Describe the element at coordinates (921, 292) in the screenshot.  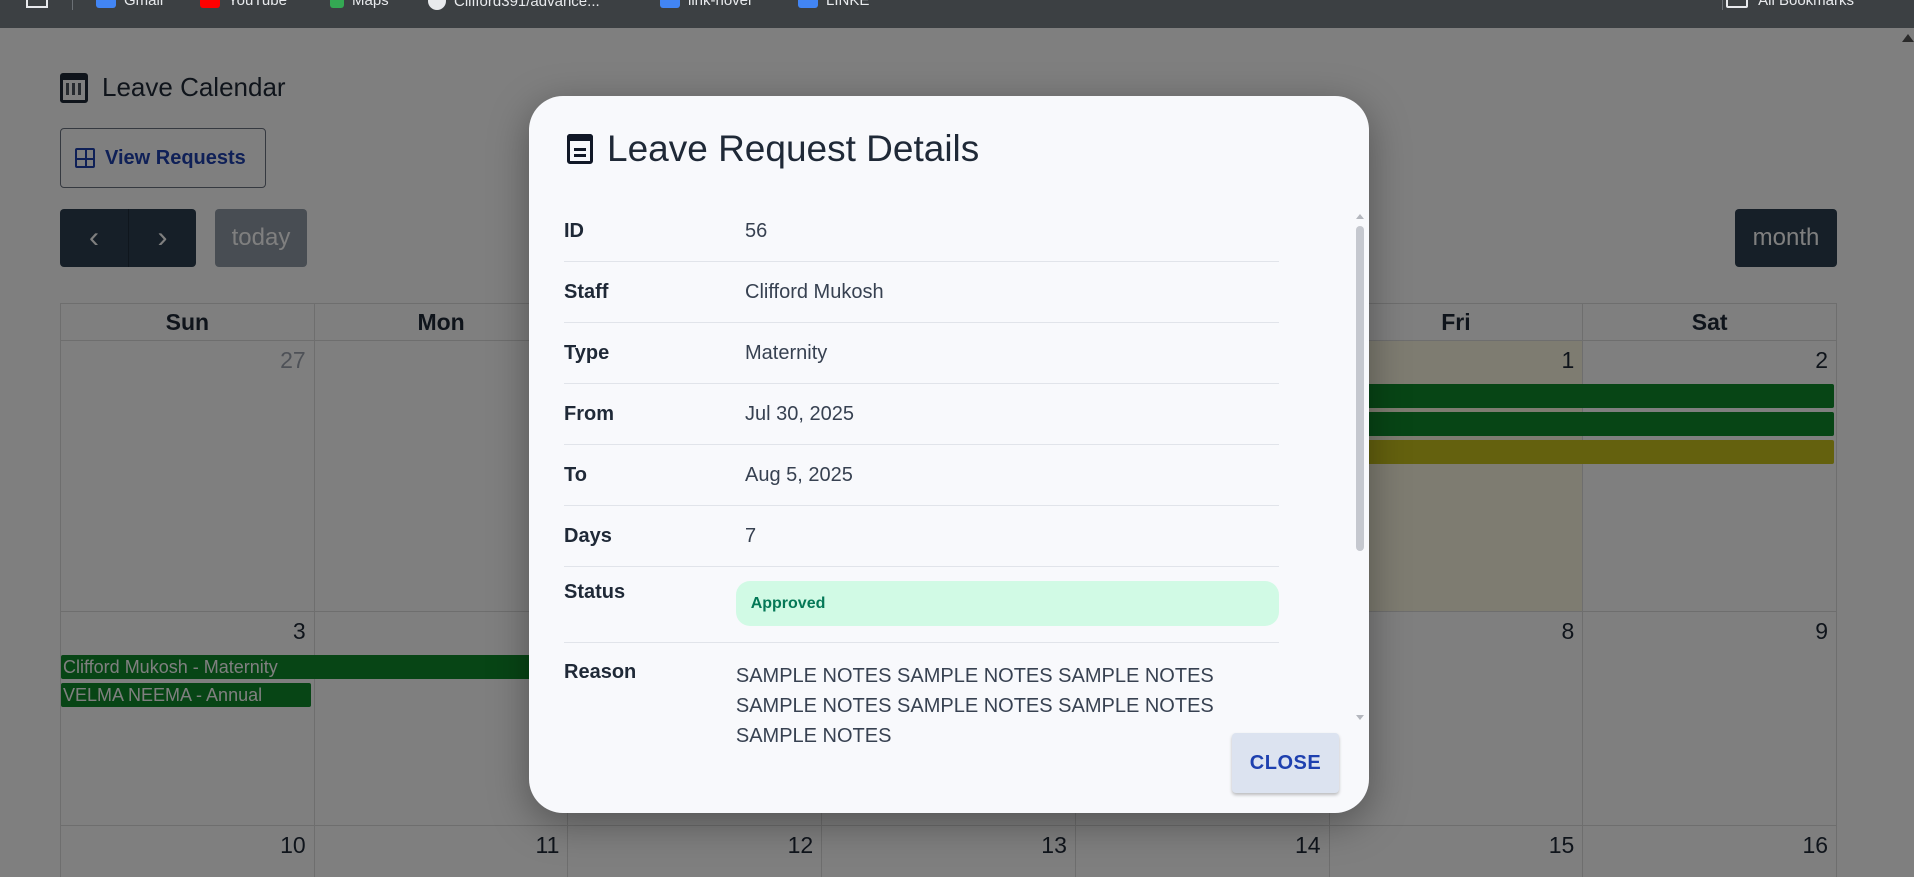
I see `detail-row-staff: Staff Clifford Mukosh` at that location.